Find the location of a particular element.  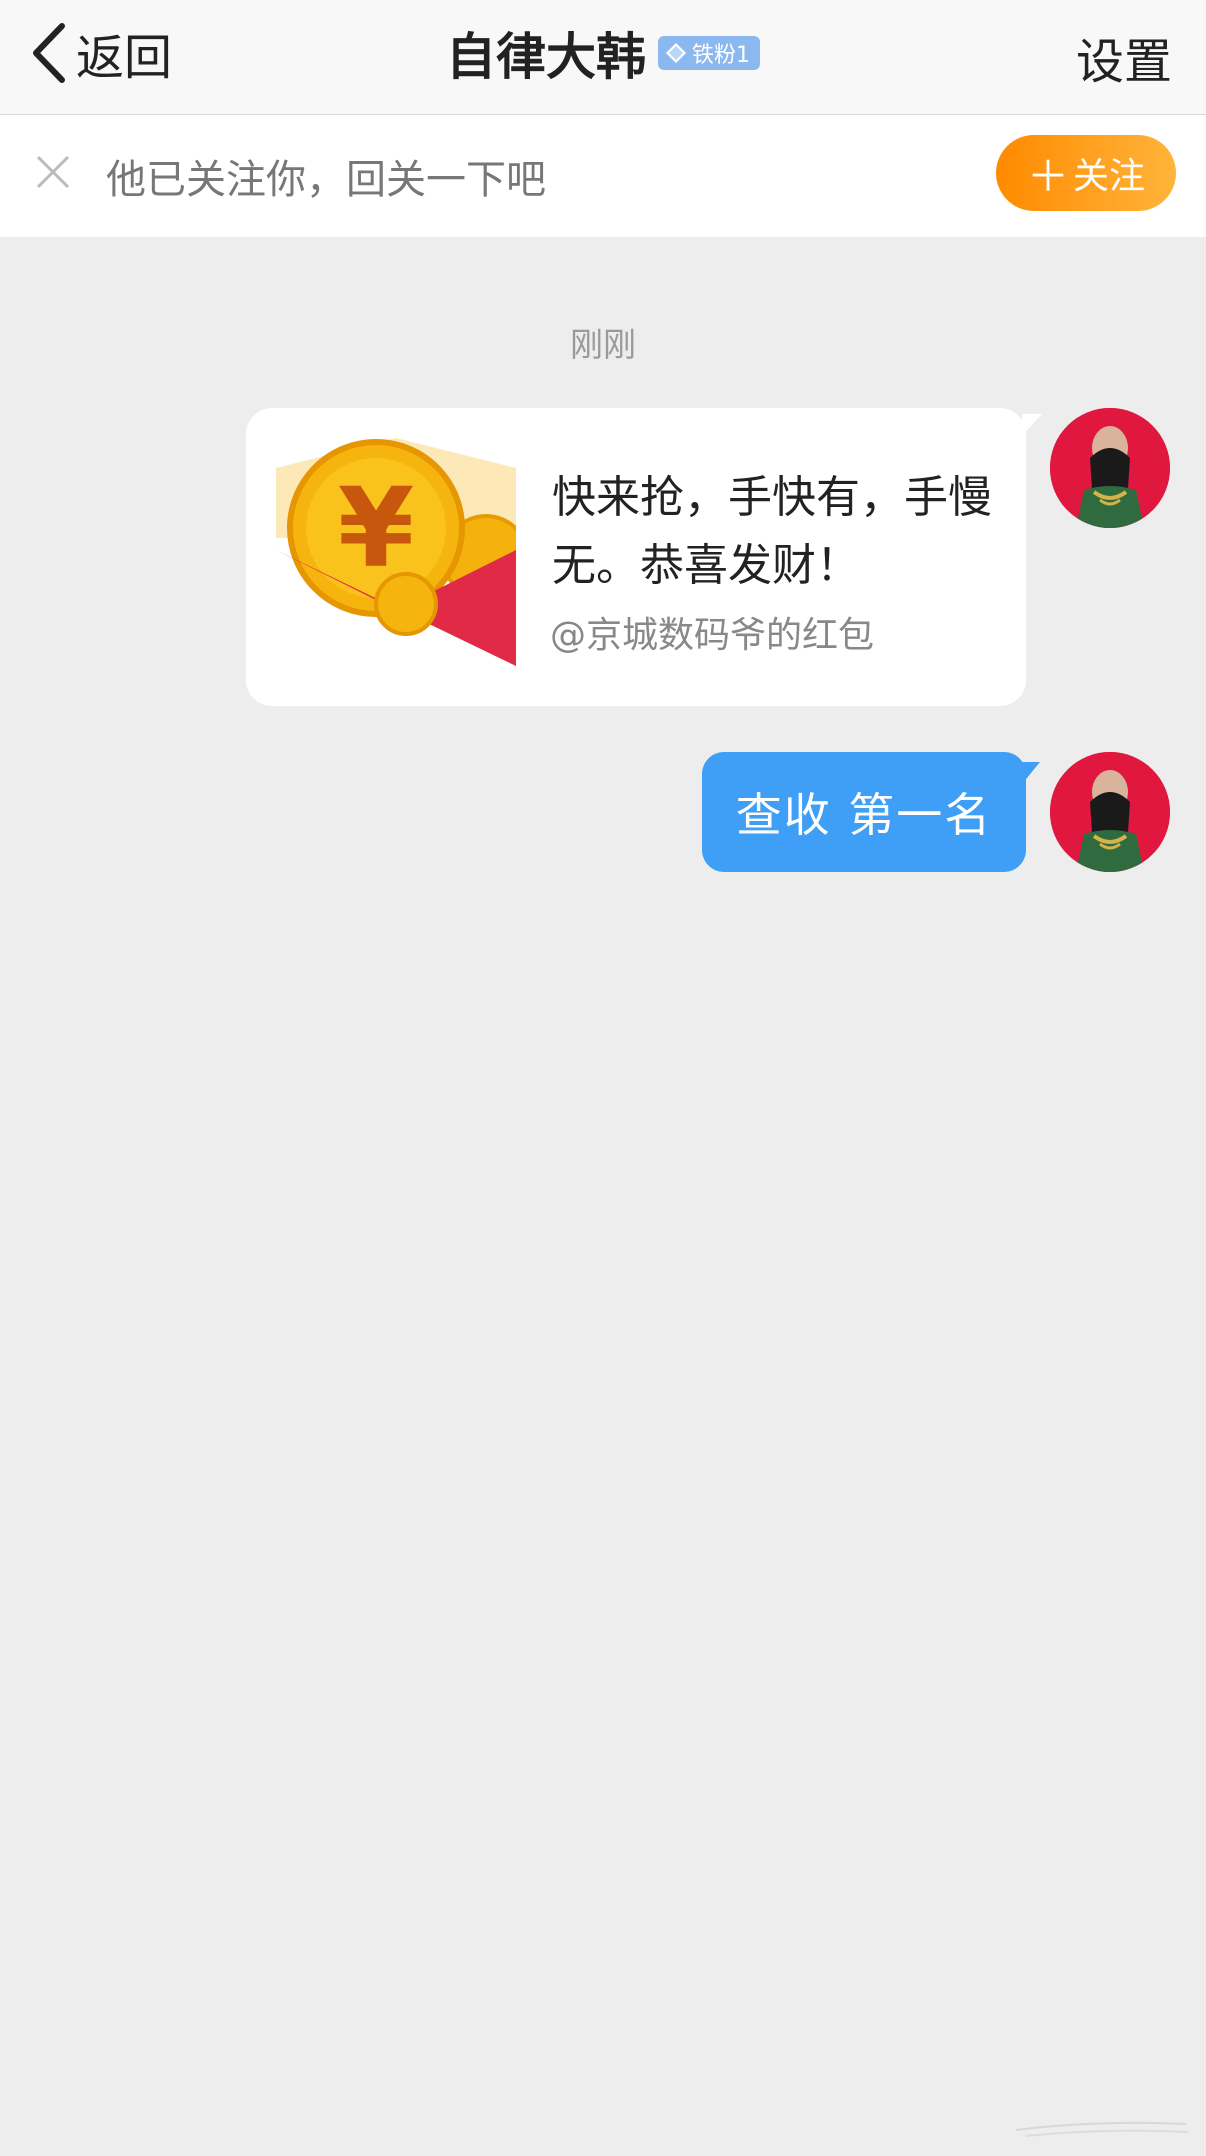

fan-level-badge: 铁粉1 is located at coordinates (709, 53).